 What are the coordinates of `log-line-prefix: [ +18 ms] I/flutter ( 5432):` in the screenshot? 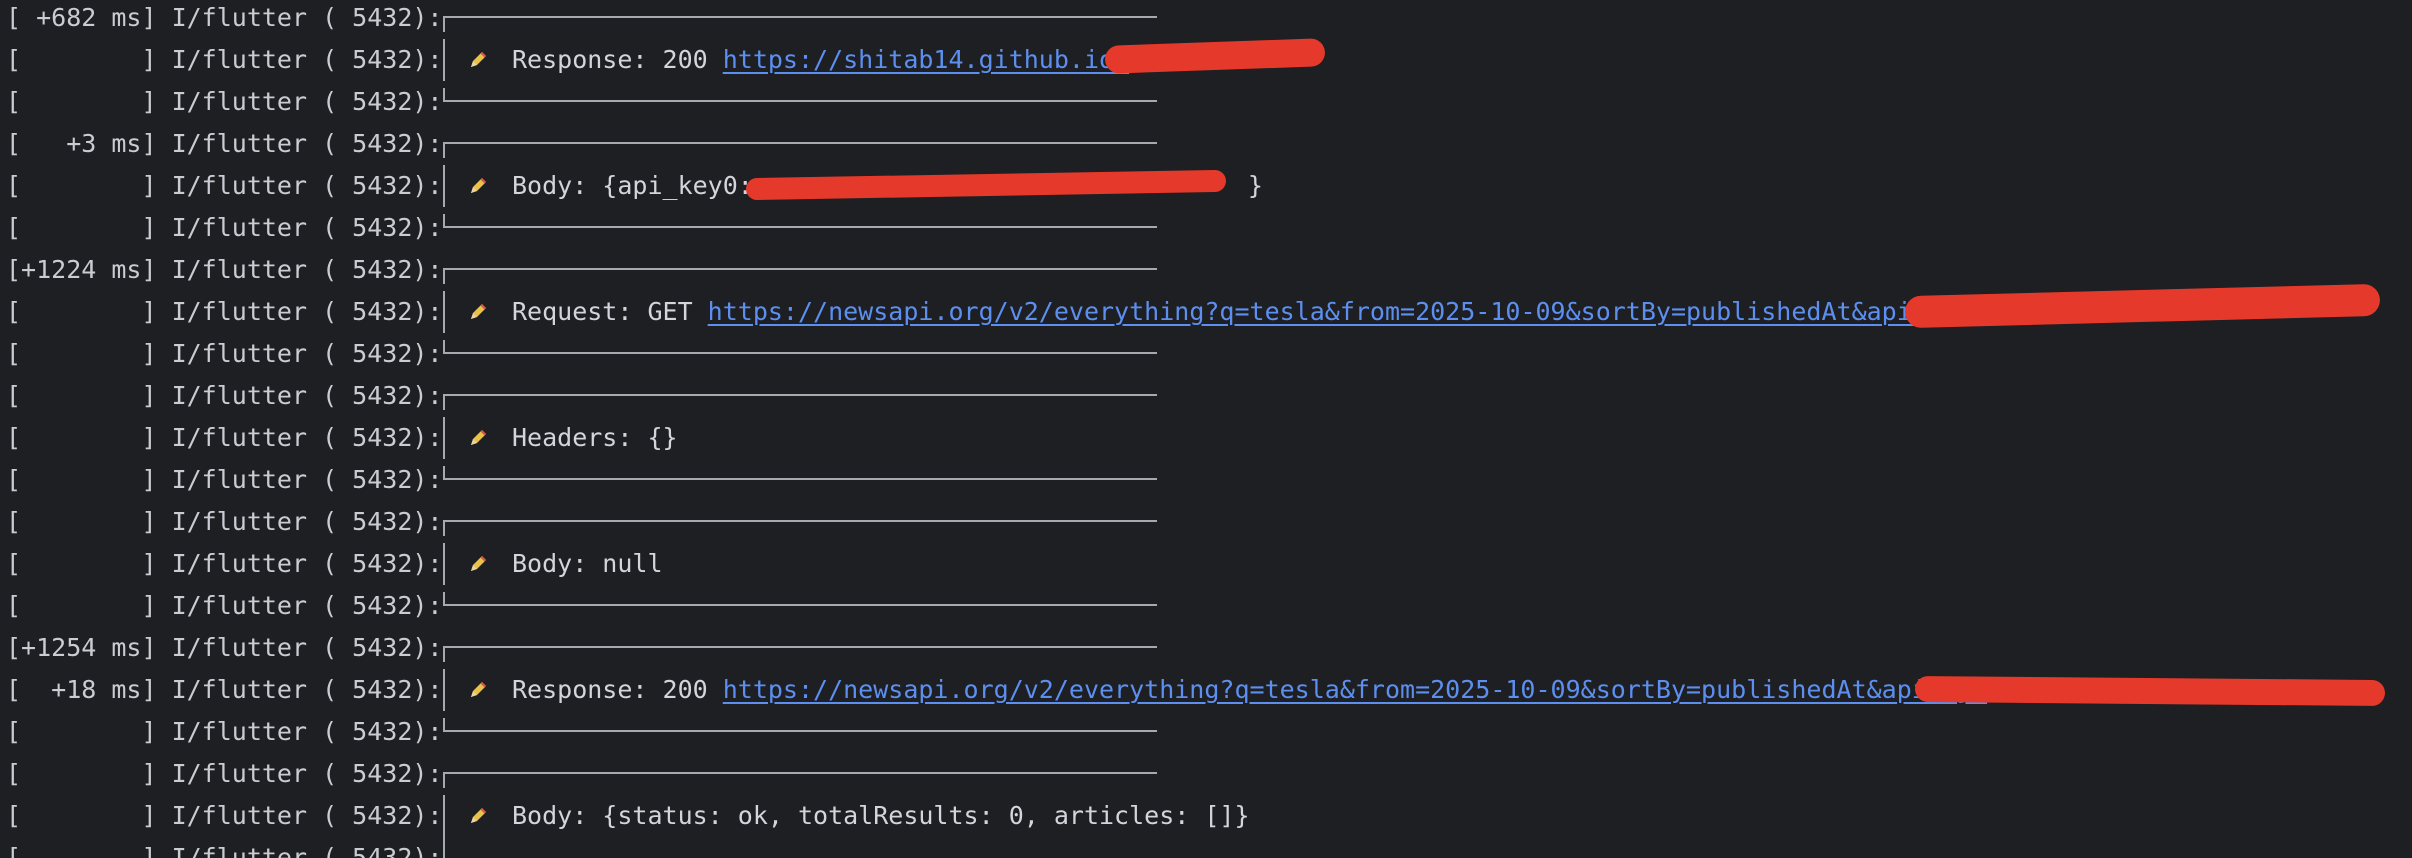 It's located at (224, 689).